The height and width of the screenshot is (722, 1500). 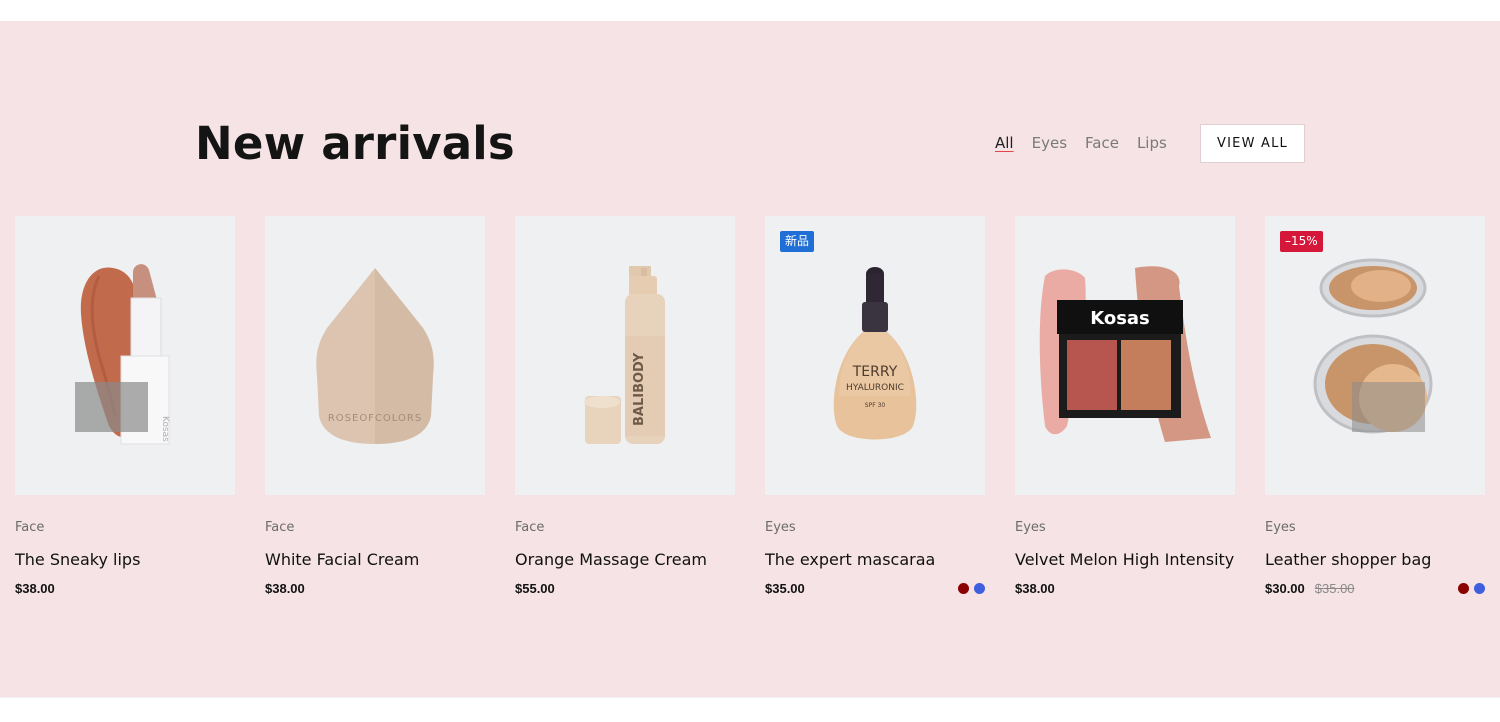 What do you see at coordinates (1375, 560) in the screenshot?
I see `product-name: Leather shopper bag` at bounding box center [1375, 560].